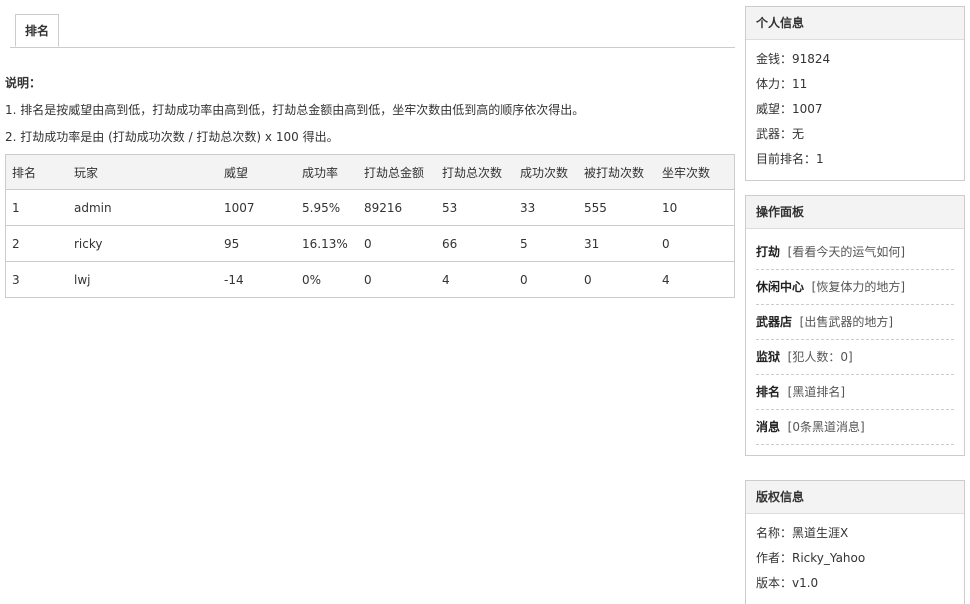  What do you see at coordinates (855, 93) in the screenshot?
I see `personal-info-panel: 个人信息 金钱：91824 体力：11 威望：1007 武器：无 目前排名：1` at bounding box center [855, 93].